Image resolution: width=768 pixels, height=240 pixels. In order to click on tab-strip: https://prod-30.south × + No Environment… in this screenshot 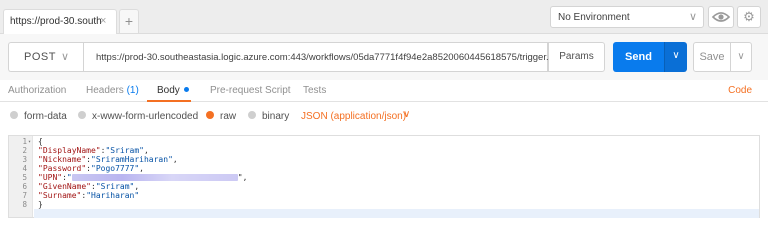, I will do `click(384, 17)`.